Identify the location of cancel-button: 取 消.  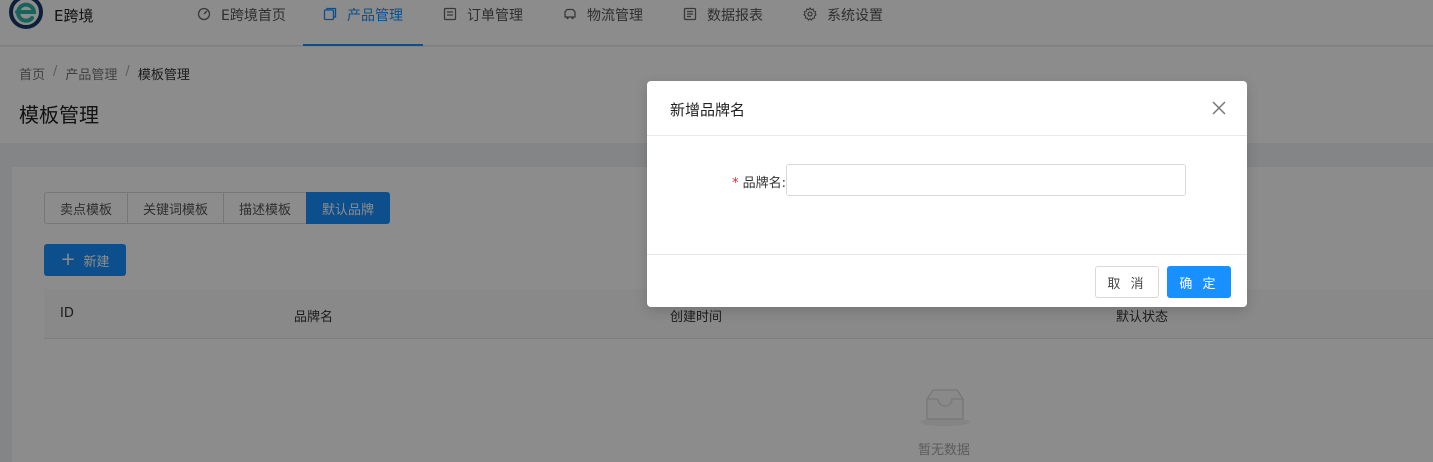
(1127, 282).